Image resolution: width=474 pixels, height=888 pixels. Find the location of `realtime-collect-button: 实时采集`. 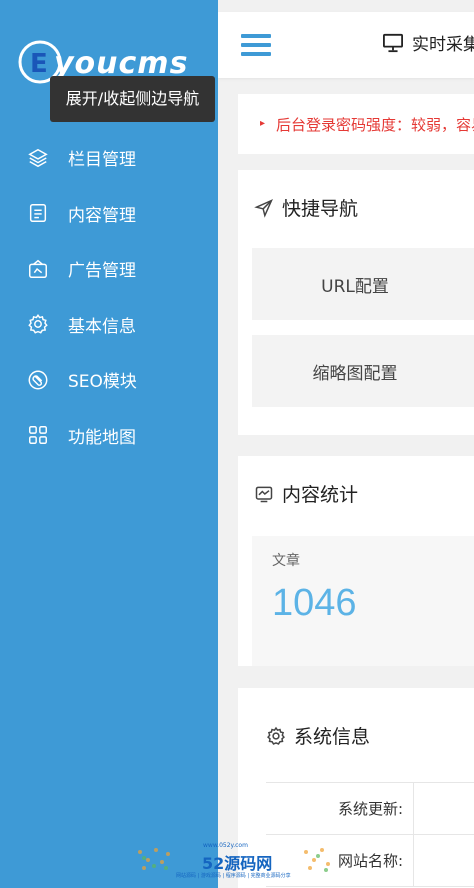

realtime-collect-button: 实时采集 is located at coordinates (428, 42).